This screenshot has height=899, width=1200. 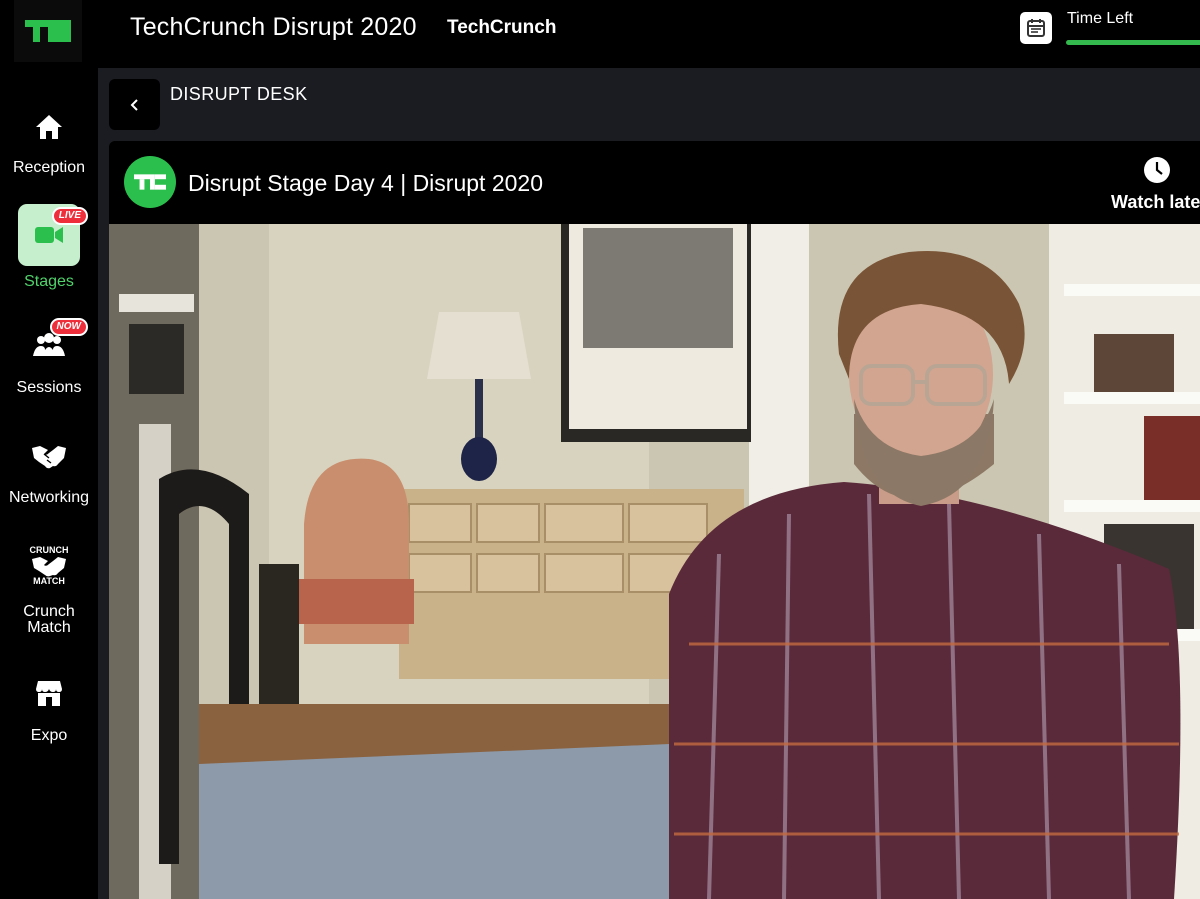 I want to click on sidebar-item-networking: Networking, so click(x=49, y=468).